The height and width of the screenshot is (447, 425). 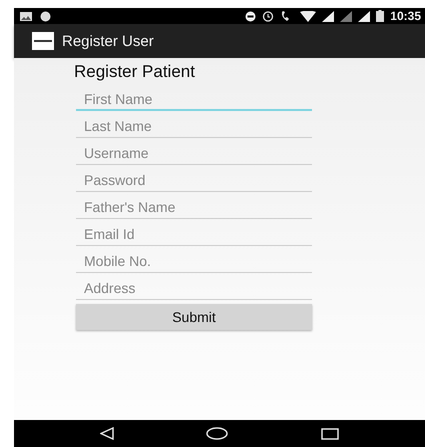 I want to click on wifi-icon, so click(x=308, y=16).